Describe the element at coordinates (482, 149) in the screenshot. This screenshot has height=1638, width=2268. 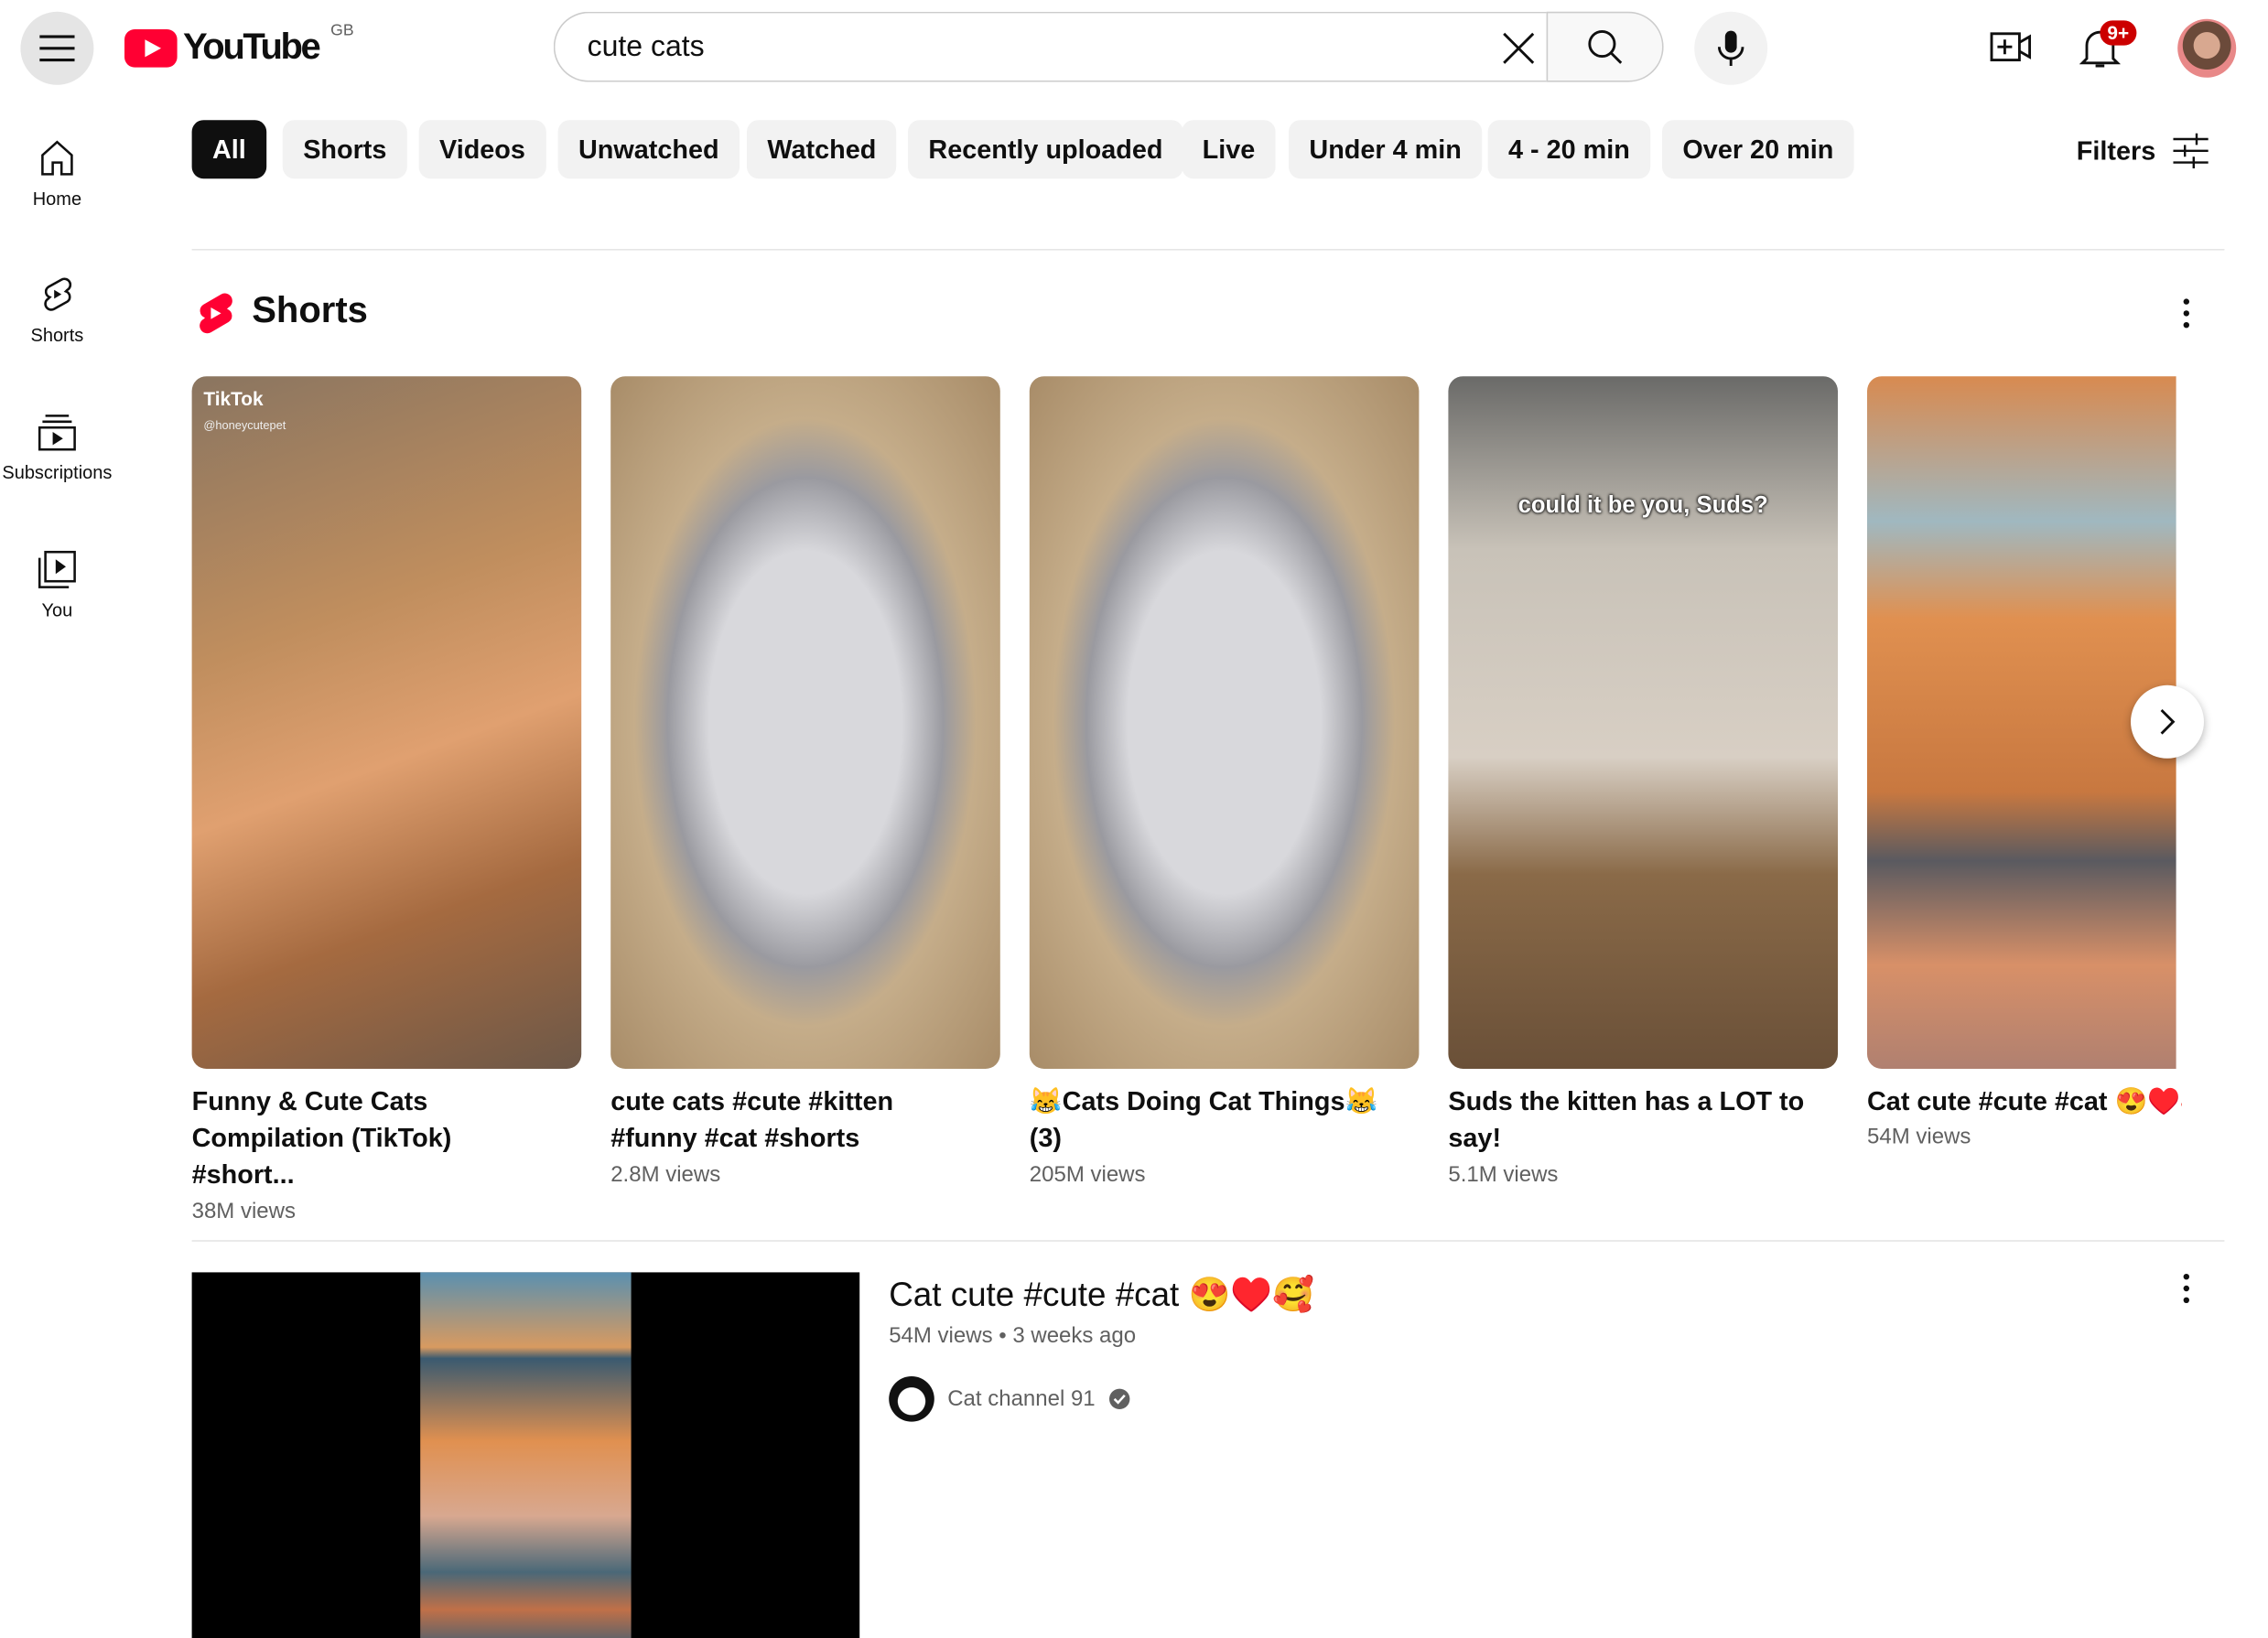
I see `chip-videos: Videos` at that location.